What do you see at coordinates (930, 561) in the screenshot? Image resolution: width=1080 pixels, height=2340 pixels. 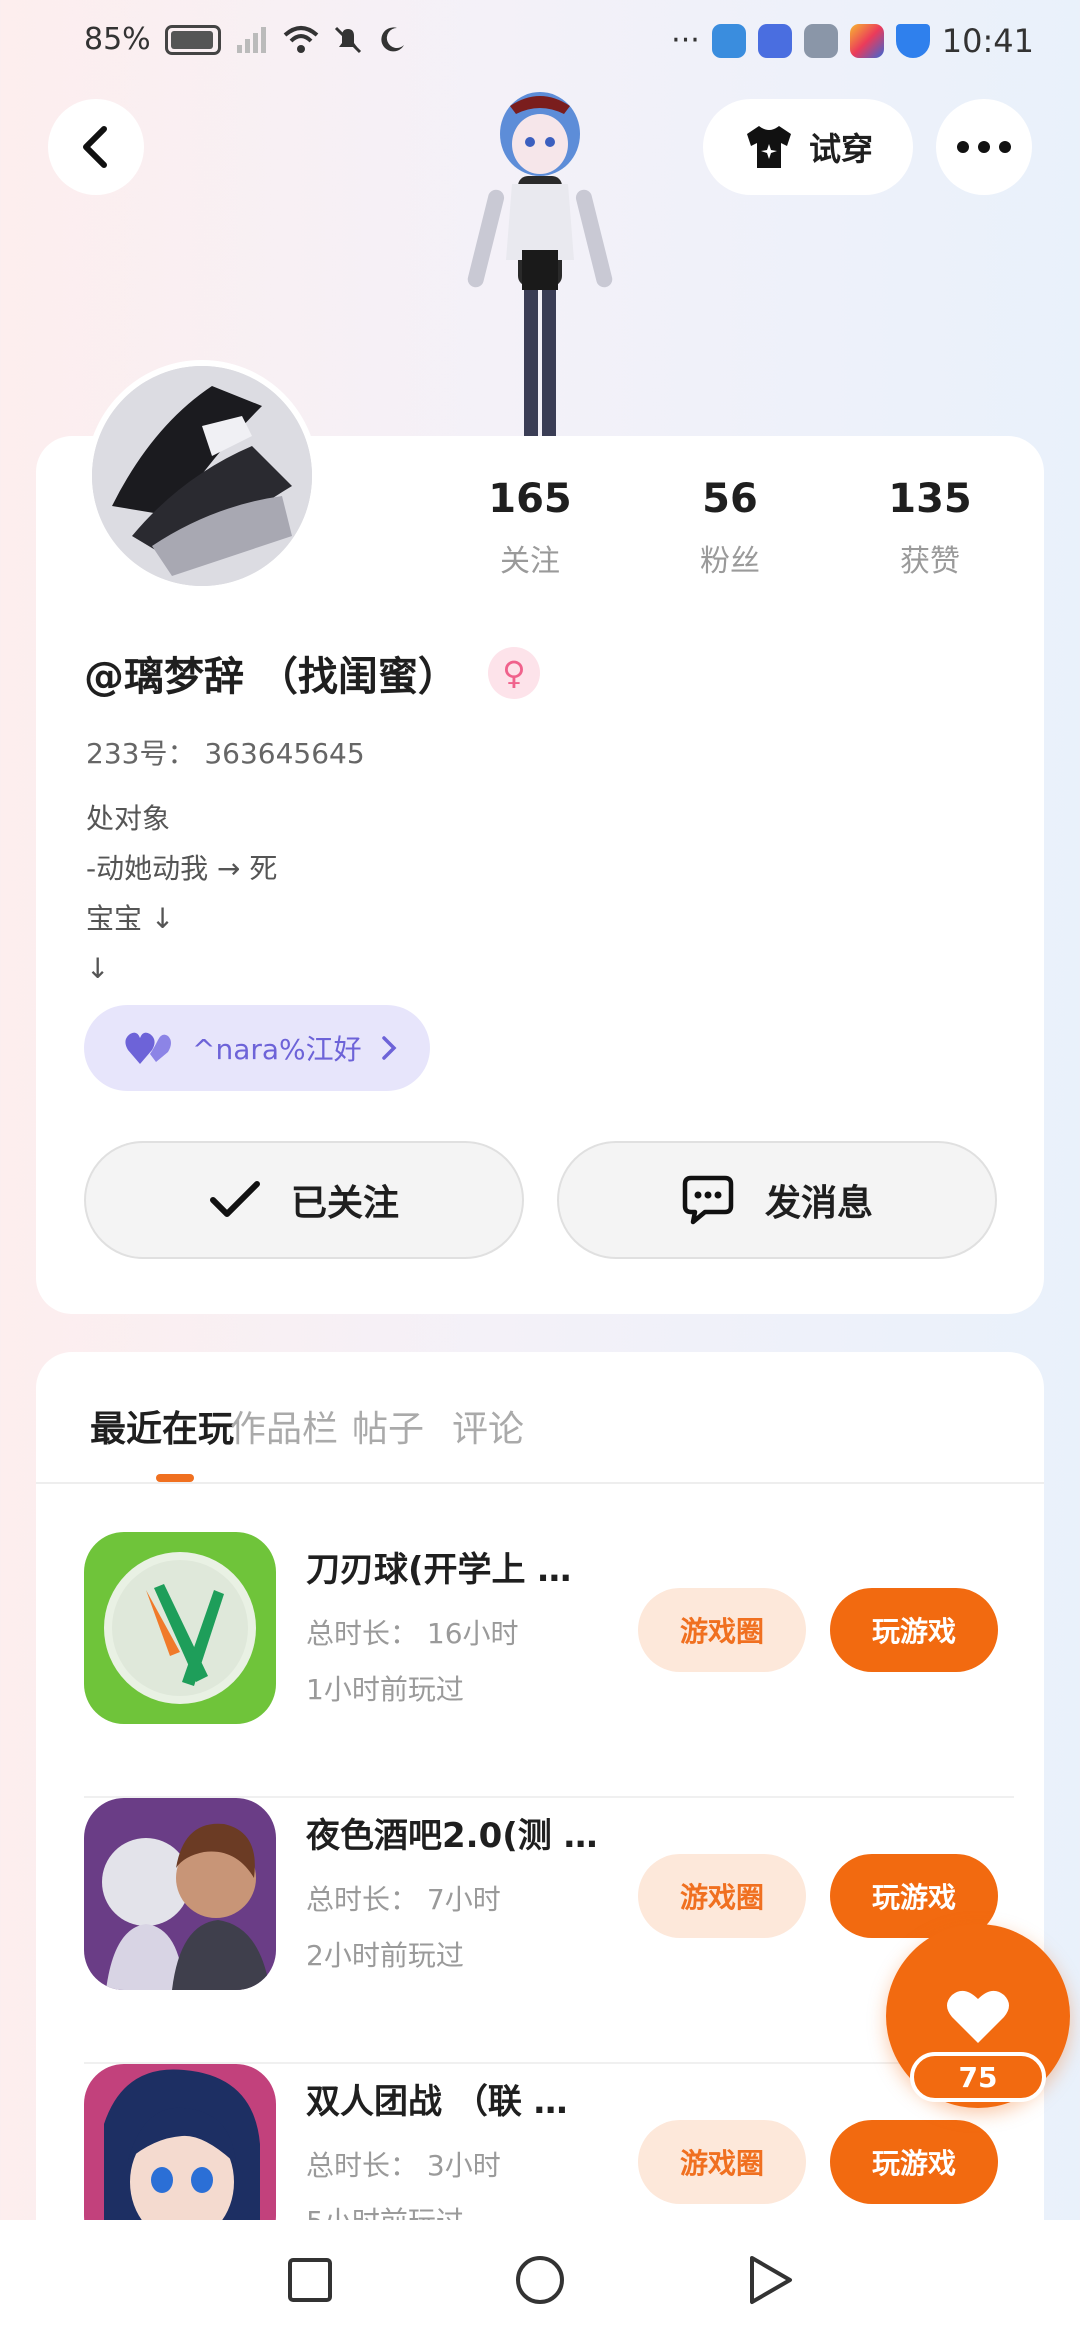 I see `stat-label: 获赞` at bounding box center [930, 561].